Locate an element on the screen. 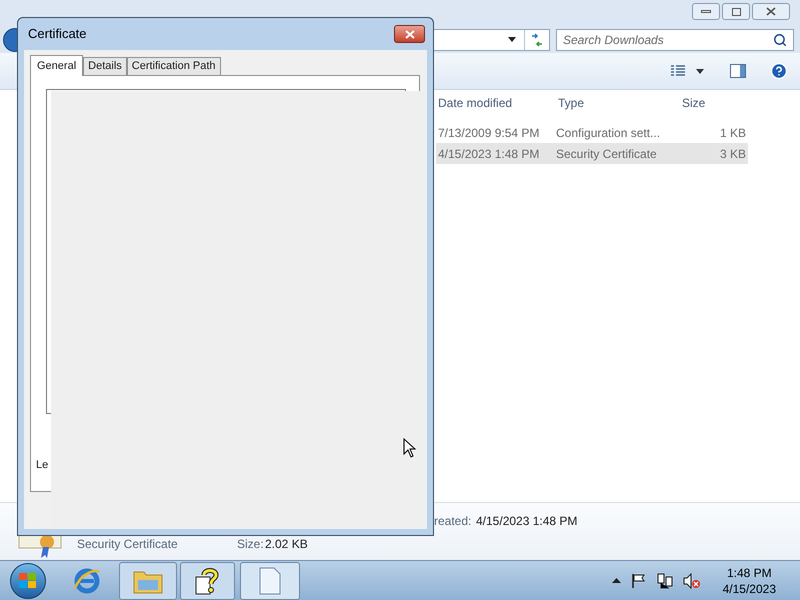  tab: General is located at coordinates (57, 65).